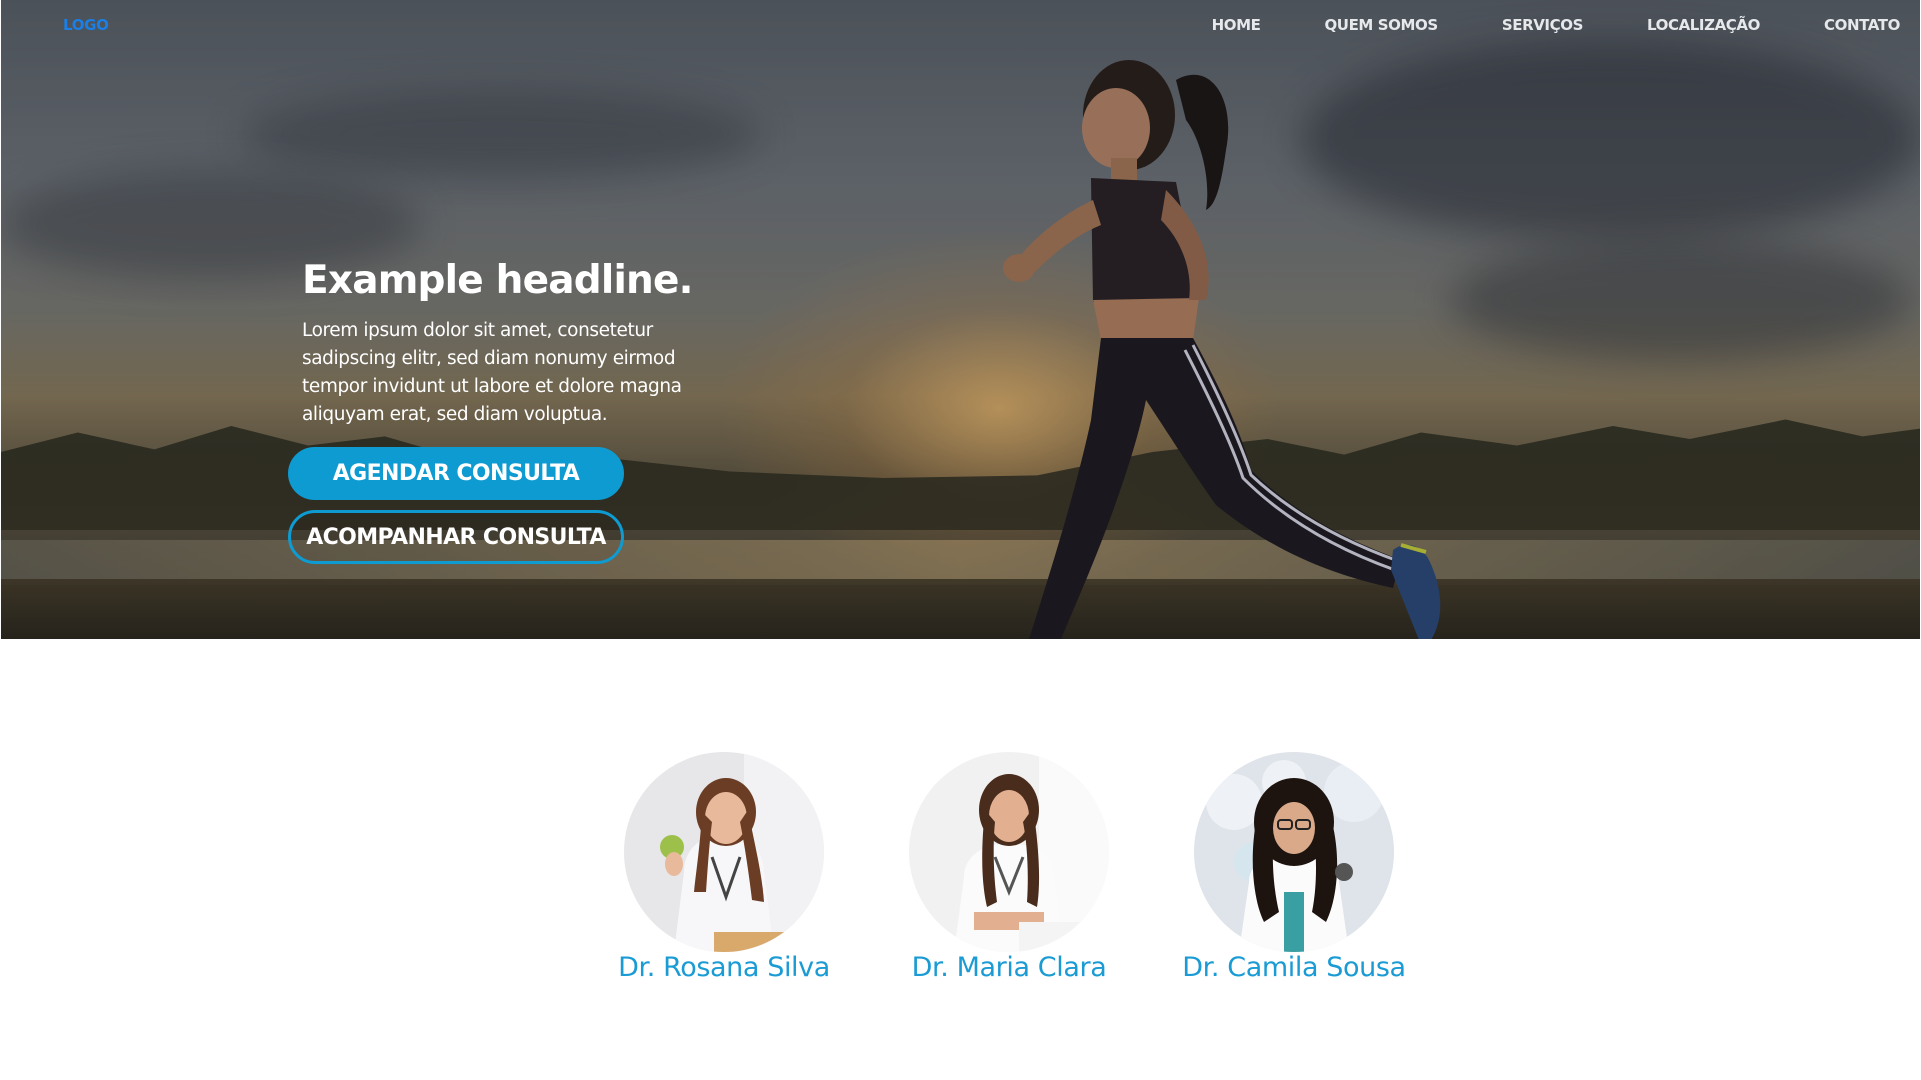 Image resolution: width=1921 pixels, height=1080 pixels. Describe the element at coordinates (724, 967) in the screenshot. I see `doctor-name: Dr. Rosana Silva` at that location.